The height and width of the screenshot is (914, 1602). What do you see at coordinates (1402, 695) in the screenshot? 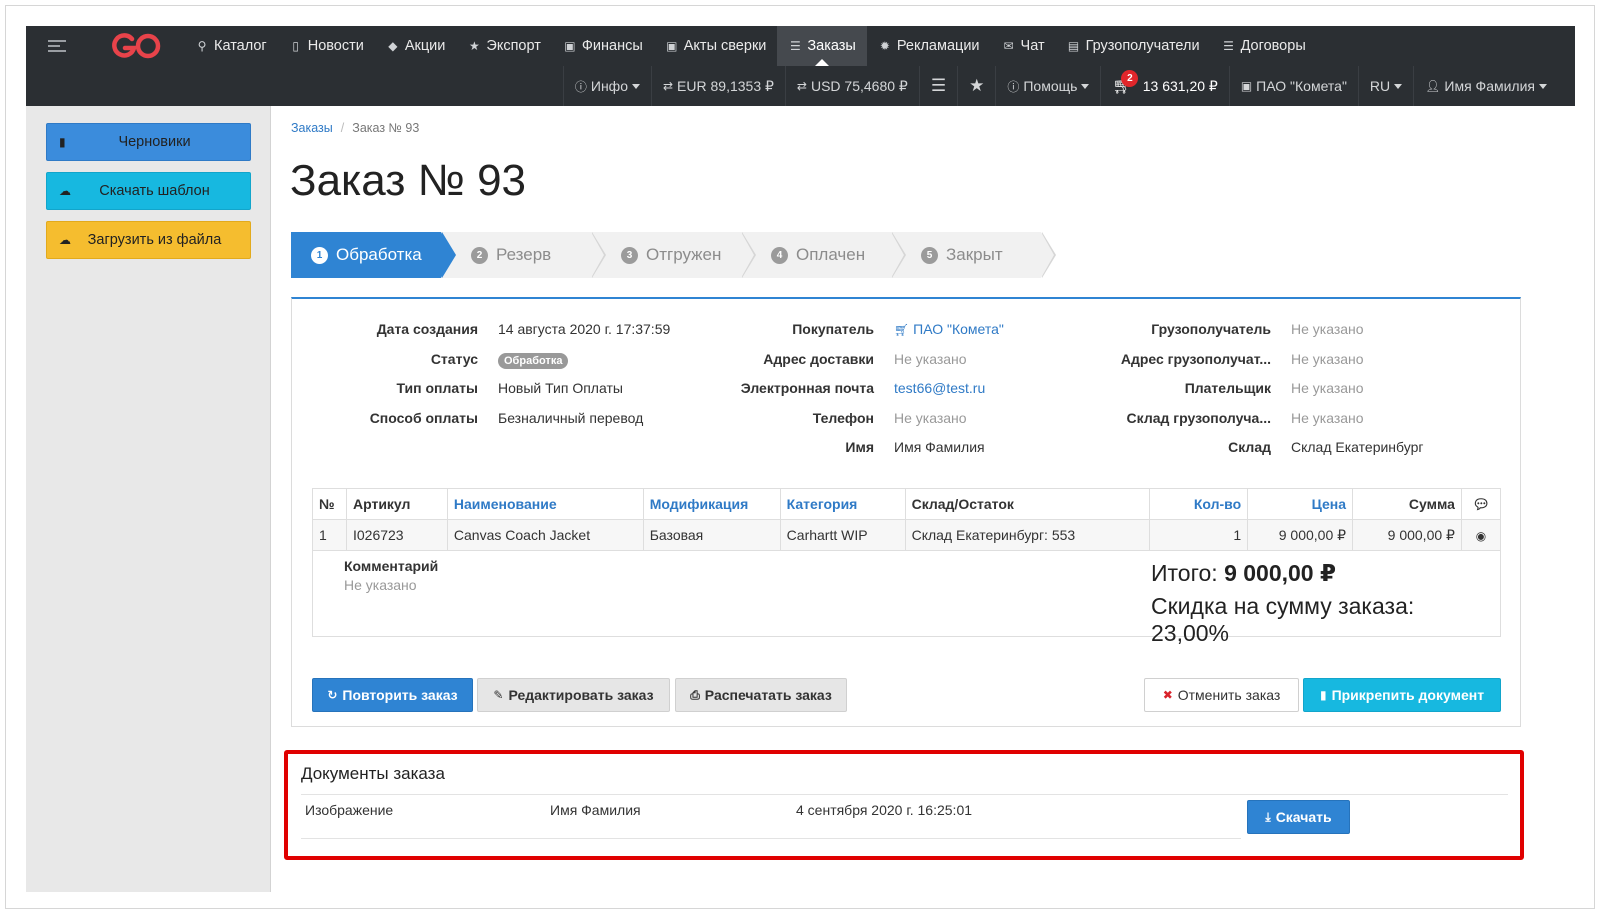
I see `attach-document-button: ▮ Прикрепить документ` at bounding box center [1402, 695].